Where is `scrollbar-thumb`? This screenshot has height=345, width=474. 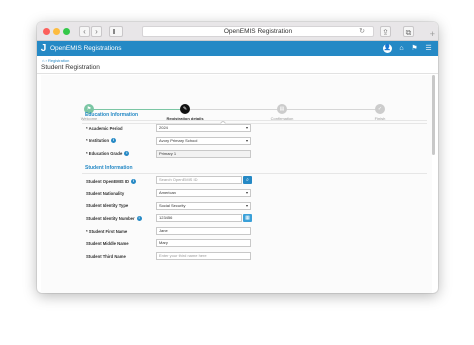
scrollbar-thumb is located at coordinates (433, 115).